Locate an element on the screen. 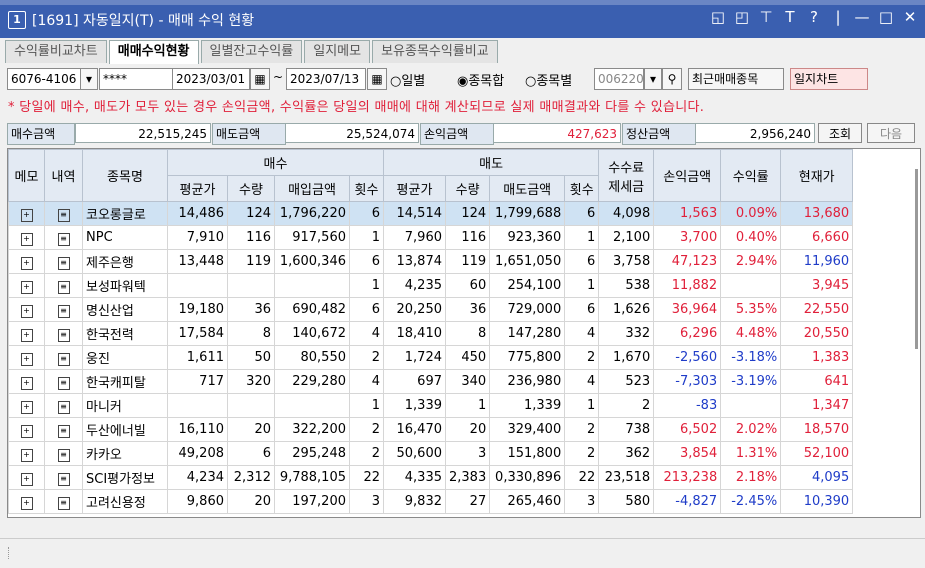 Image resolution: width=925 pixels, height=568 pixels. table-row: + ≡ 보성파워텍 1 4,235 60 254,100 1 538 11,882 3,945 is located at coordinates (431, 285).